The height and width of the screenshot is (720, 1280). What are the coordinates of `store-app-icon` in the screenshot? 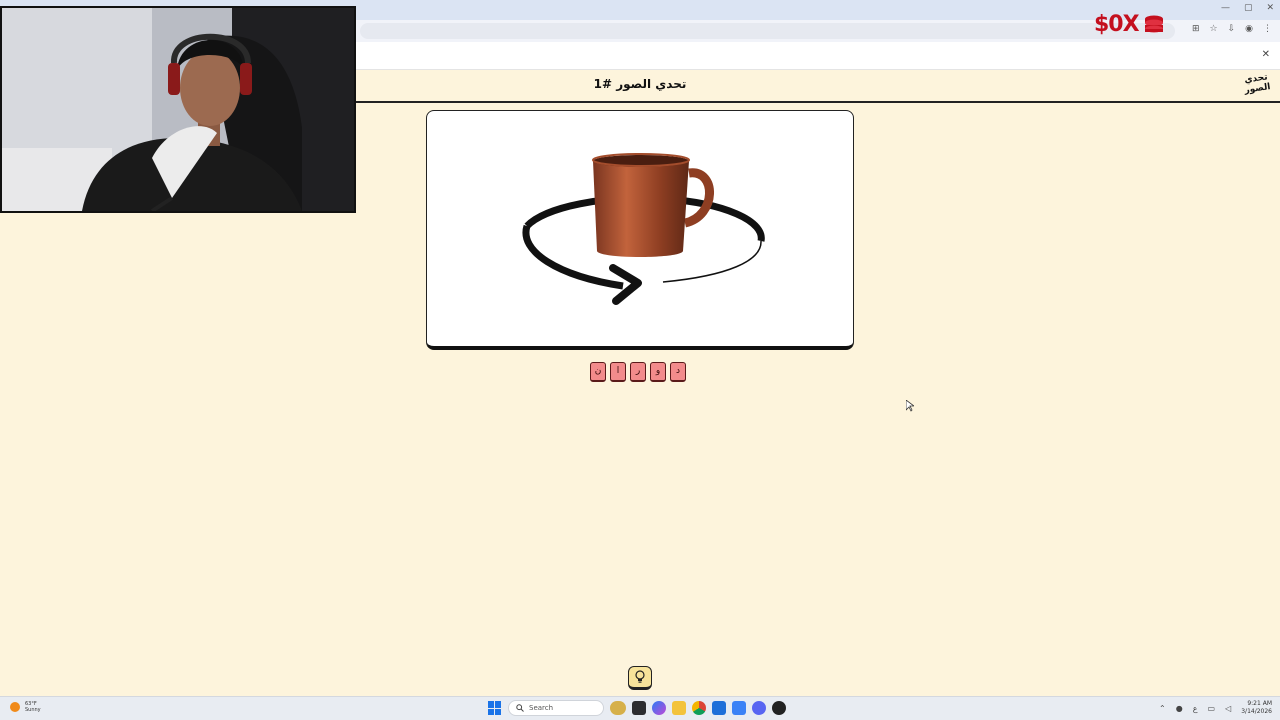 It's located at (719, 708).